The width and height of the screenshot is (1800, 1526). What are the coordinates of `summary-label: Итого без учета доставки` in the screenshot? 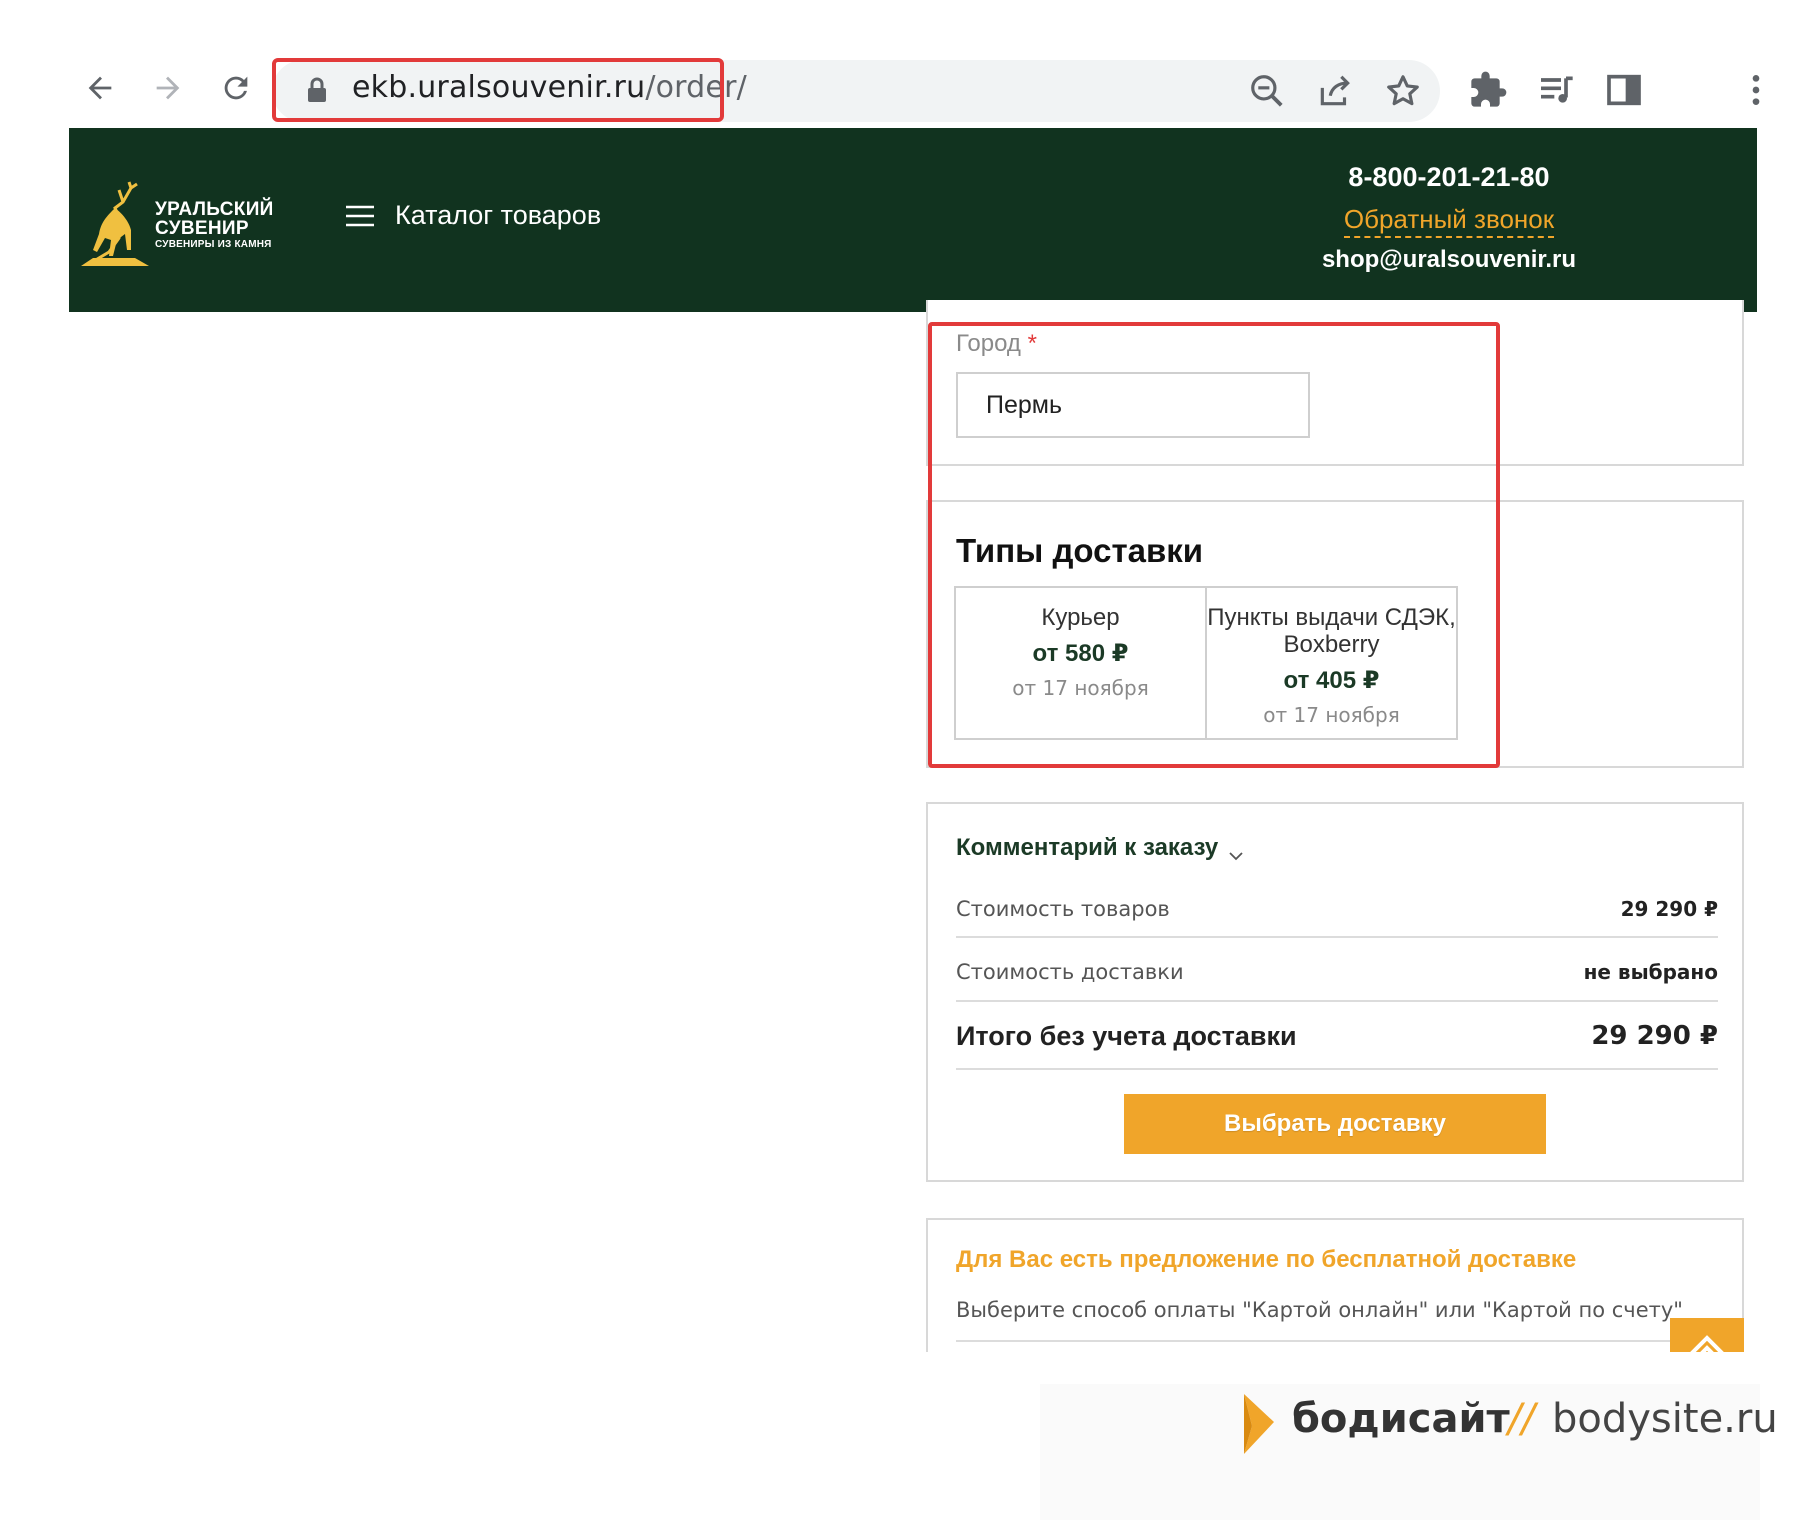 It's located at (1126, 1035).